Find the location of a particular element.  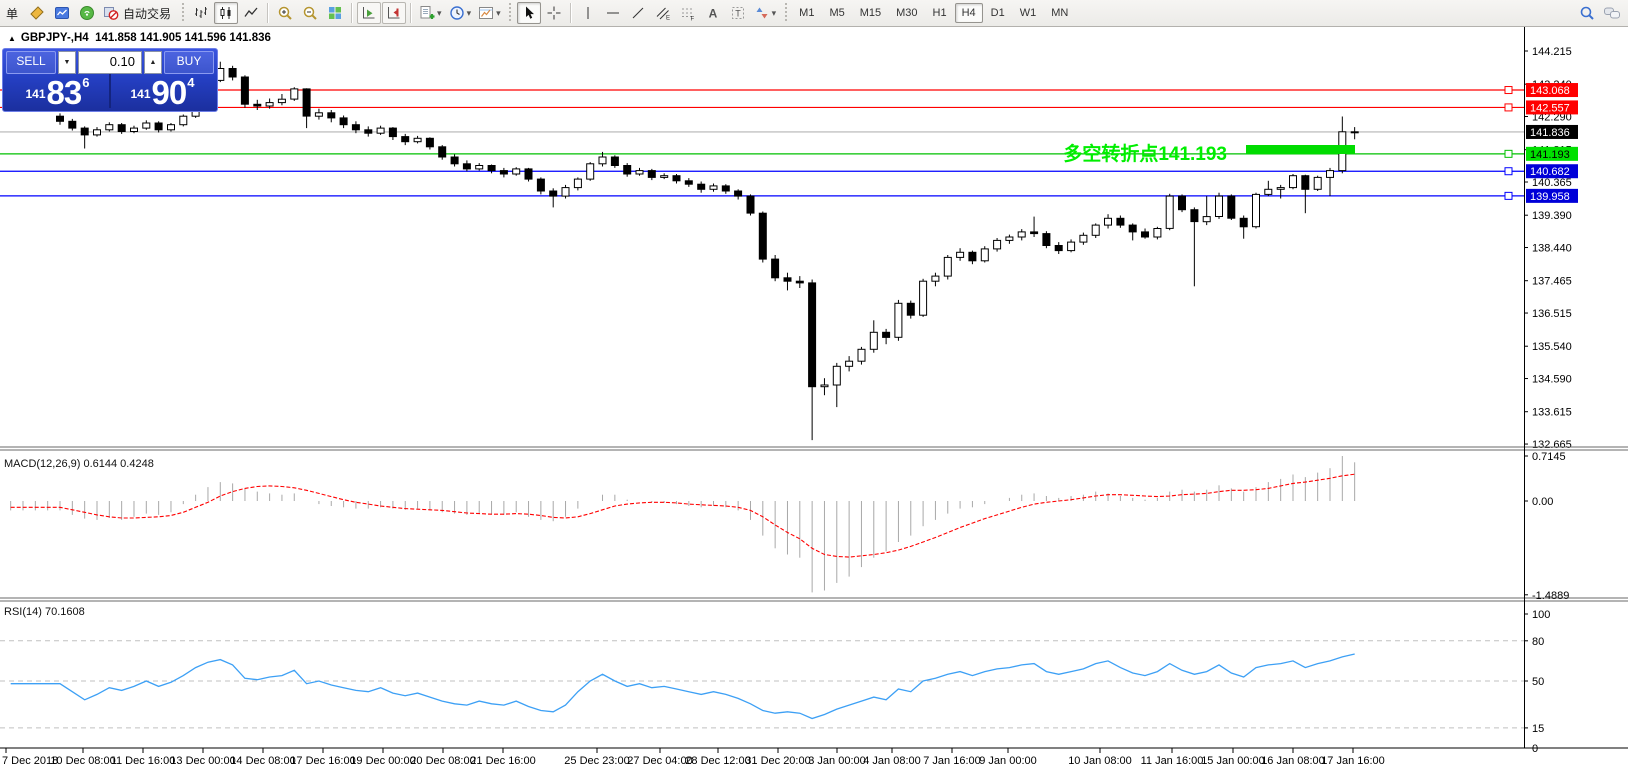

pivot-annotation-bar is located at coordinates (1300, 149).